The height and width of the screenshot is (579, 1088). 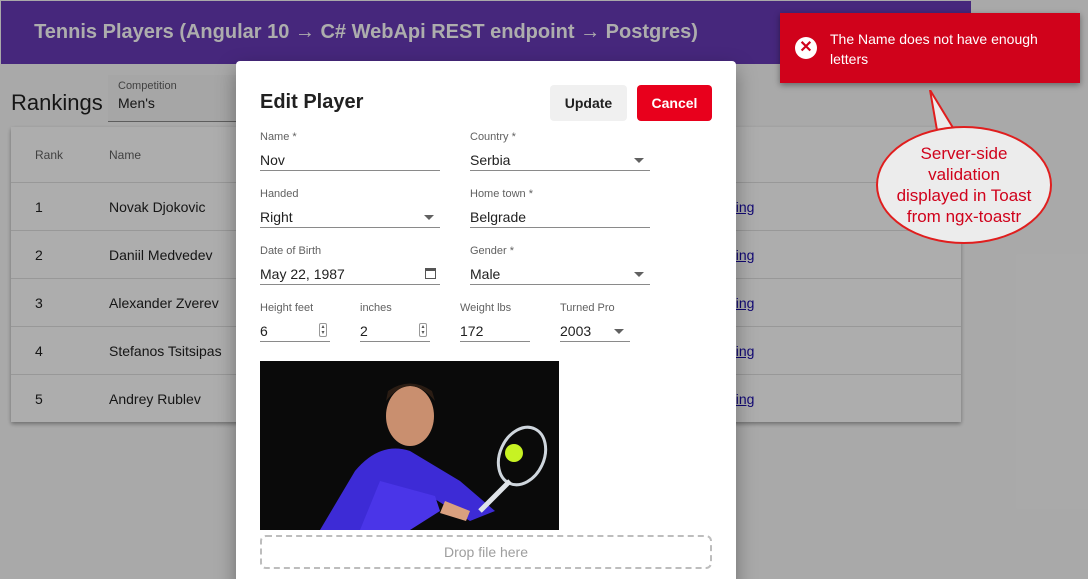 What do you see at coordinates (806, 48) in the screenshot?
I see `error-icon: ✕` at bounding box center [806, 48].